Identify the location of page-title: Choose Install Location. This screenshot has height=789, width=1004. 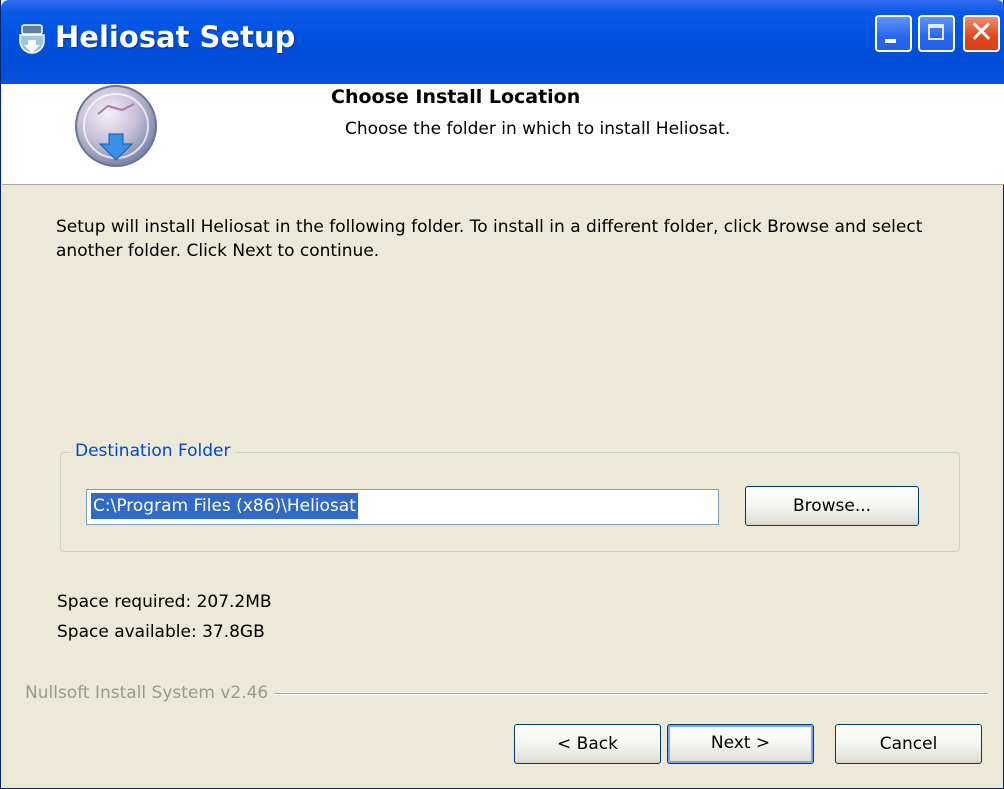
(456, 97).